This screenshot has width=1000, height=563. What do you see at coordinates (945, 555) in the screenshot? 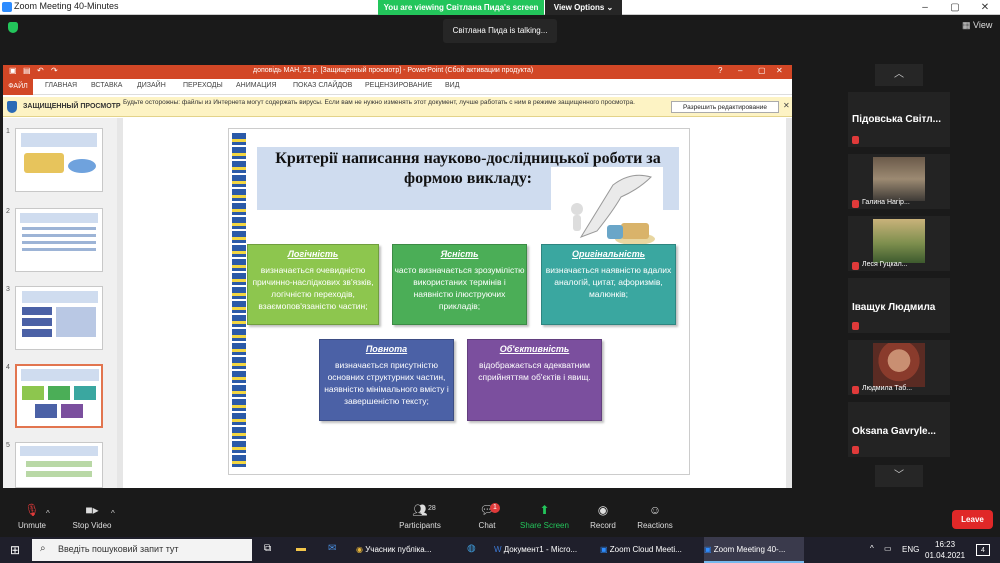
I see `clock-date: 01.04.2021` at bounding box center [945, 555].